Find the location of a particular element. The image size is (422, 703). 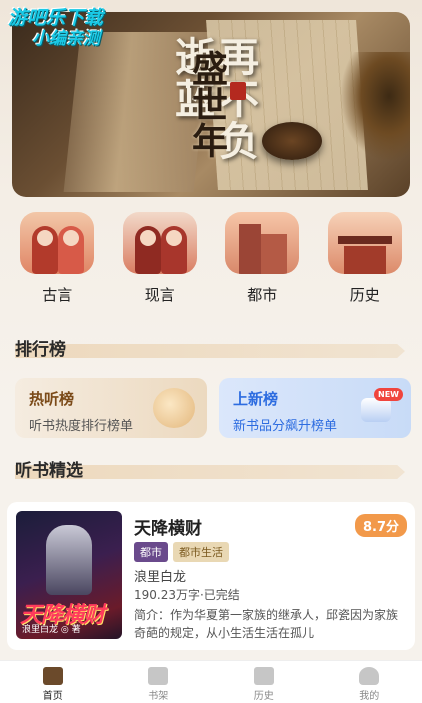

modern-couple-thumb is located at coordinates (159, 243).